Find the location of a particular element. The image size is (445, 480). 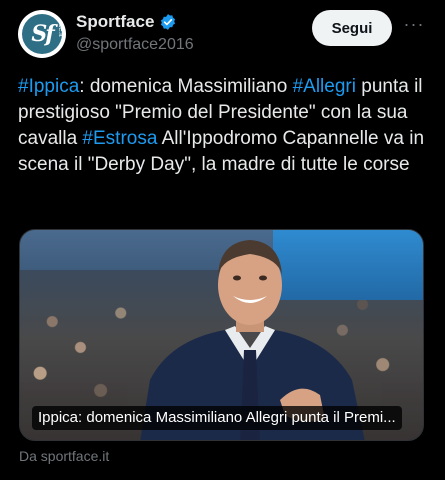

more-icon: ··· is located at coordinates (414, 25).